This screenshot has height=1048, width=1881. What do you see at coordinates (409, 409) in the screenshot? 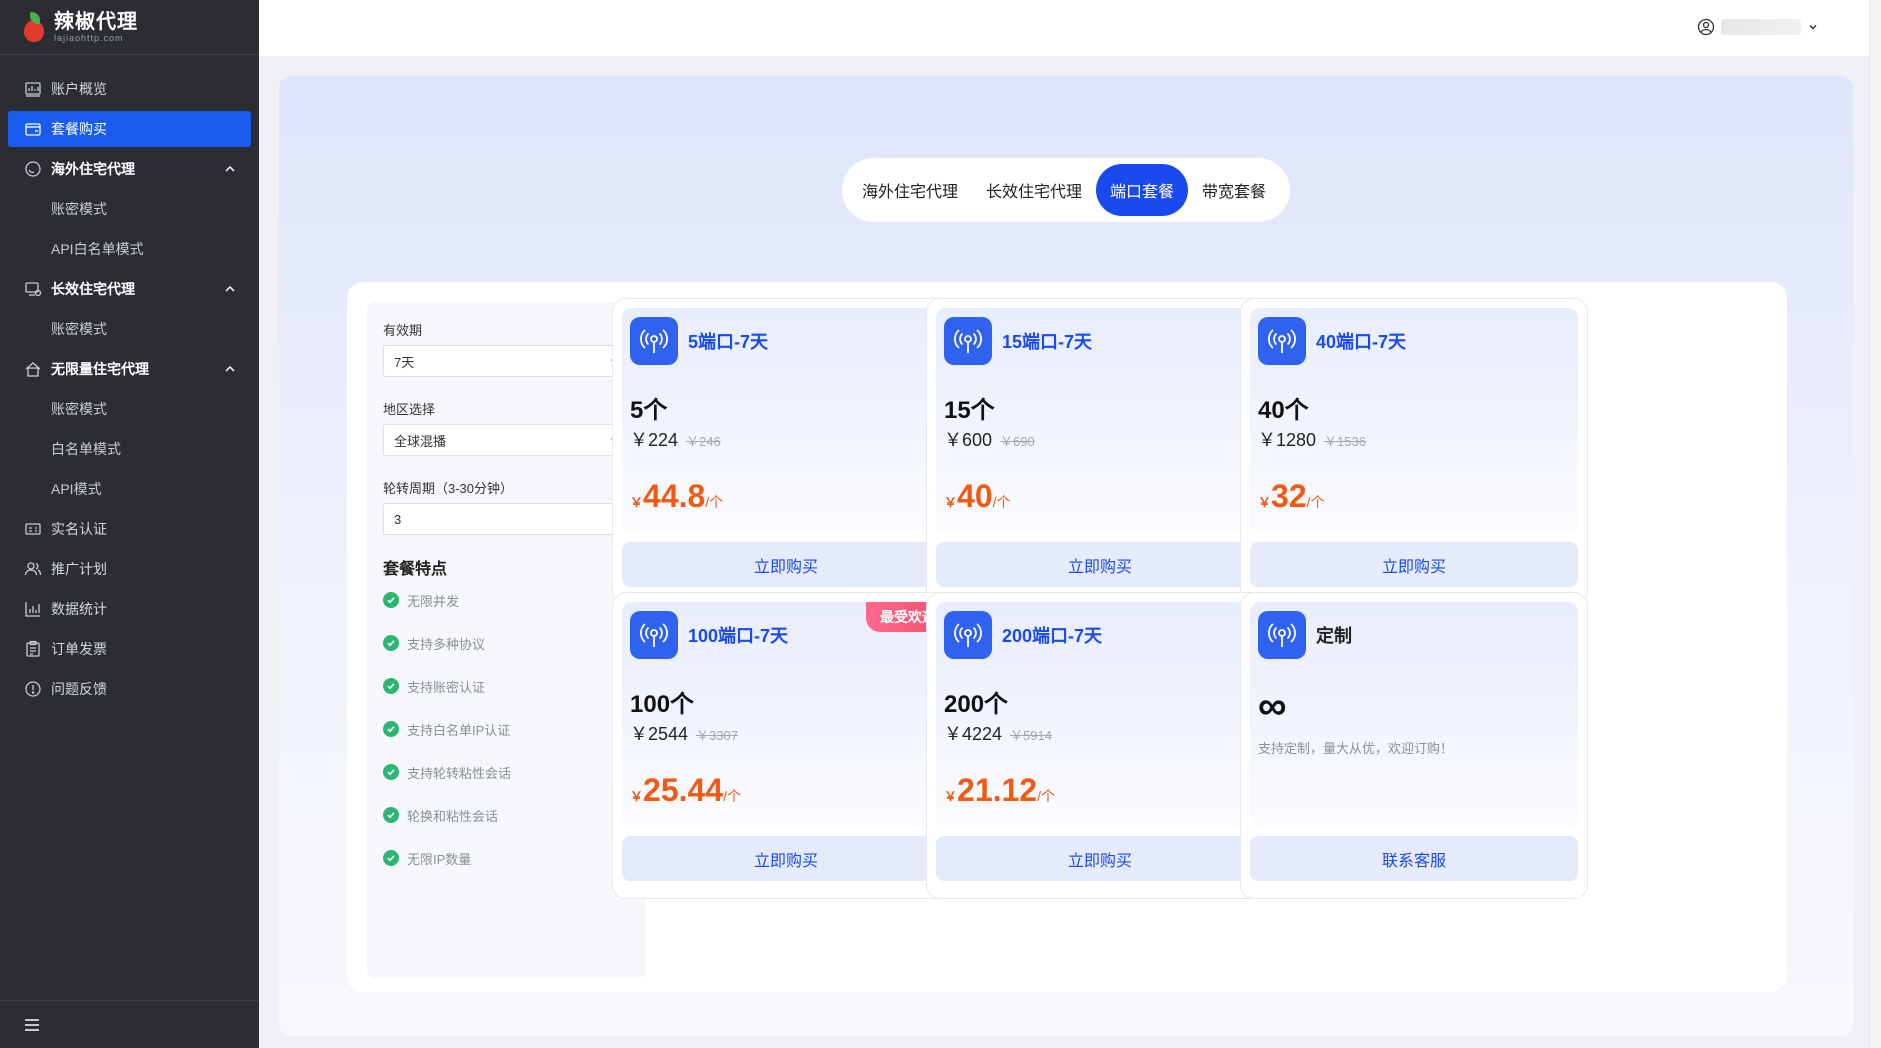
I see `region-label: 地区选择` at bounding box center [409, 409].